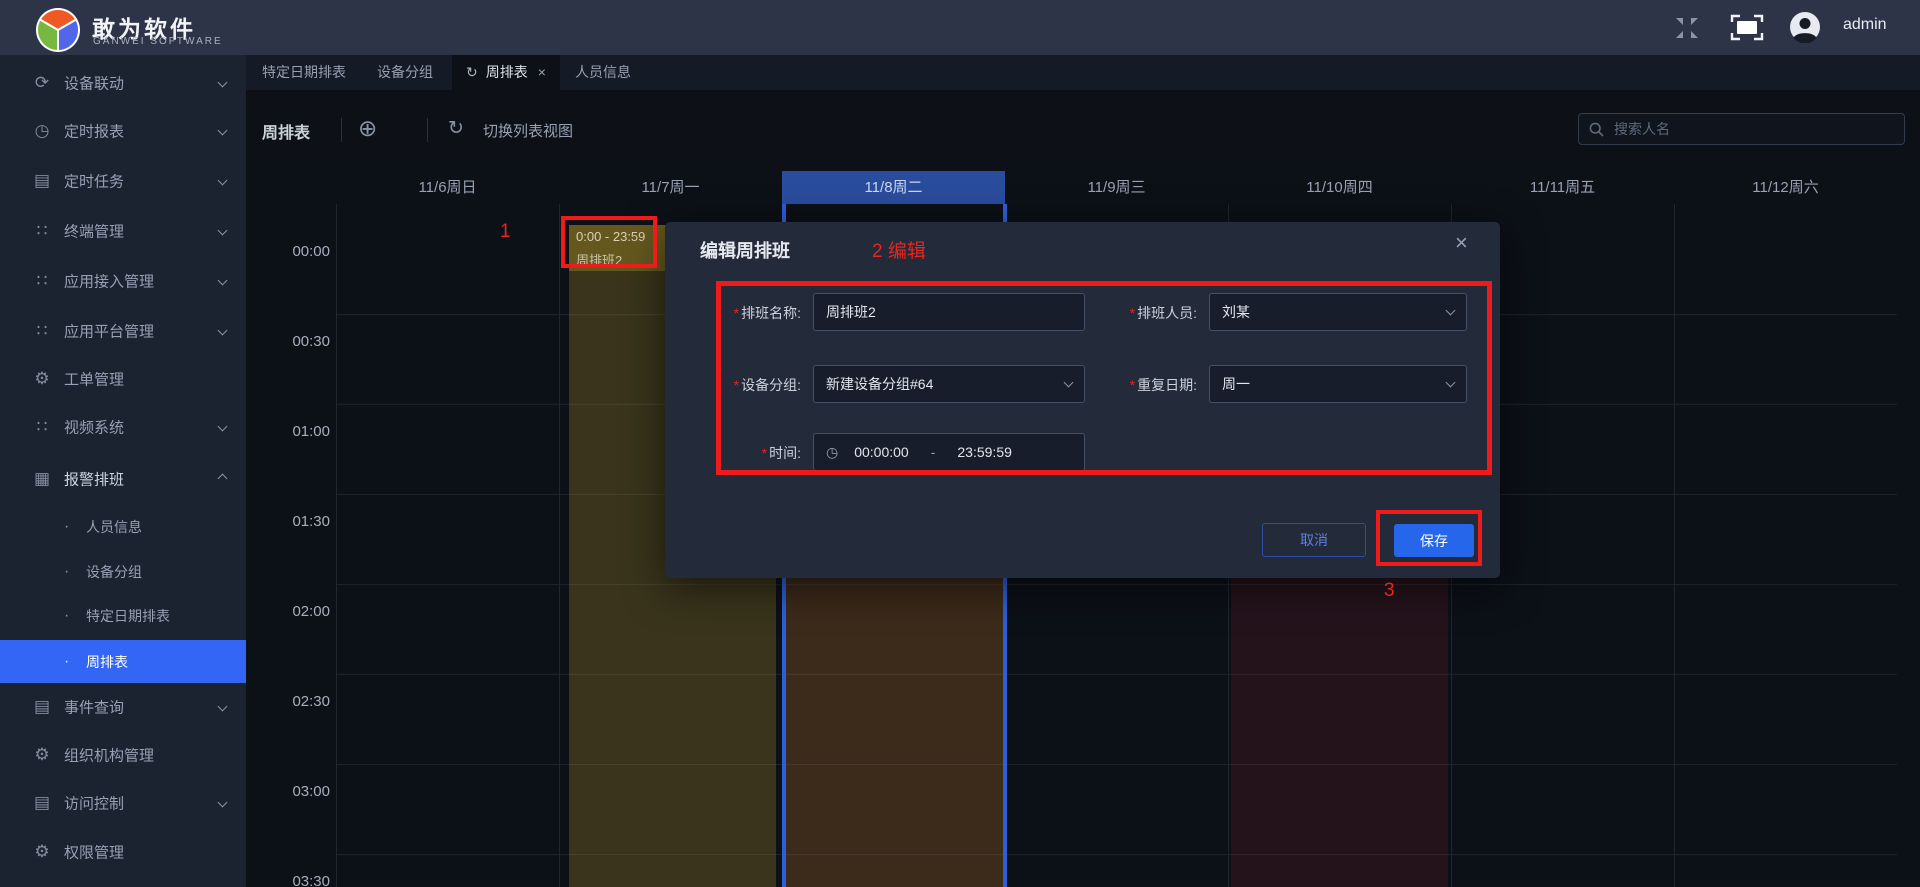 This screenshot has width=1920, height=887. Describe the element at coordinates (311, 431) in the screenshot. I see `time-label: 01:00` at that location.